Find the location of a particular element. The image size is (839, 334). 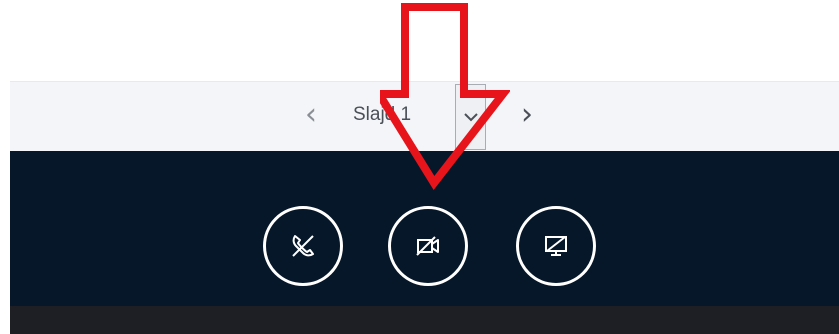

current-slide-label: Slajd 1 is located at coordinates (382, 114).